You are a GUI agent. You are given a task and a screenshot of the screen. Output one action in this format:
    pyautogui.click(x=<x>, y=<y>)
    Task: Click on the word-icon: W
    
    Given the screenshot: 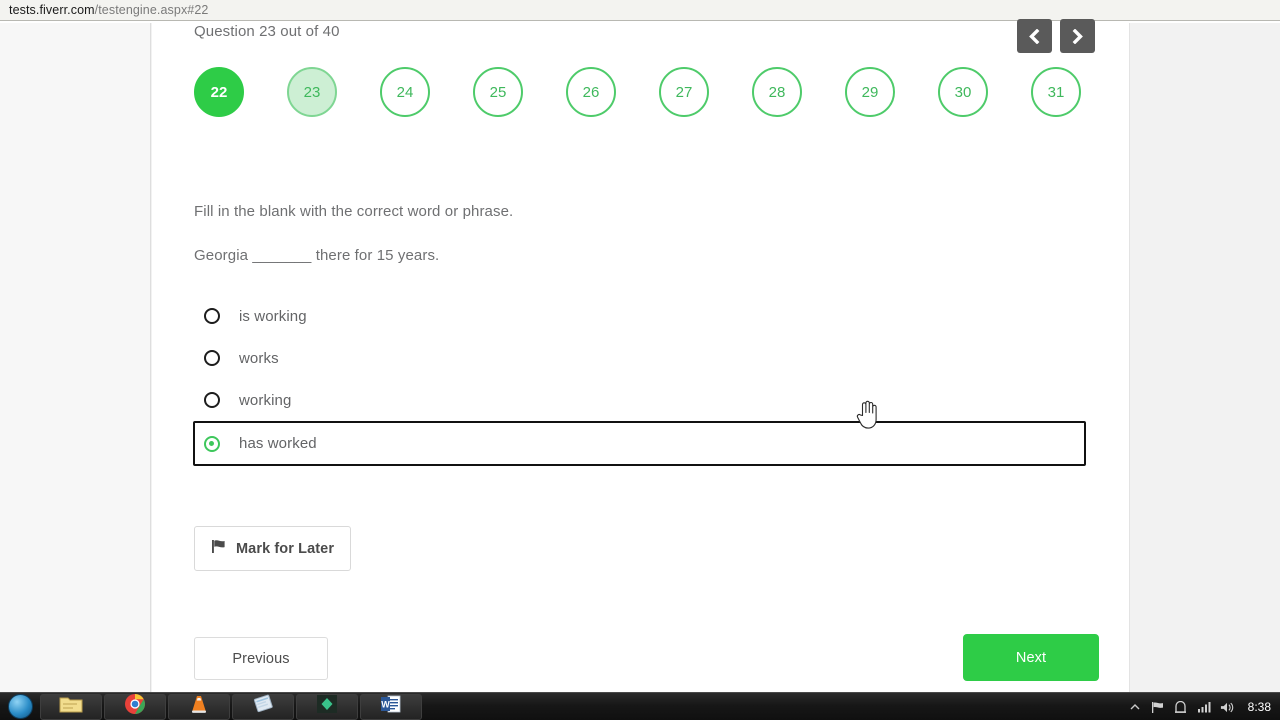 What is the action you would take?
    pyautogui.click(x=391, y=706)
    